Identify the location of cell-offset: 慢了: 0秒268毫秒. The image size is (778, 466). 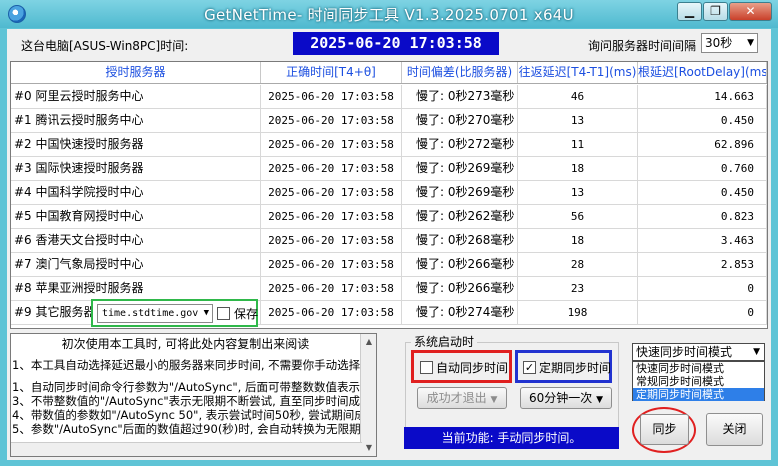
(460, 240).